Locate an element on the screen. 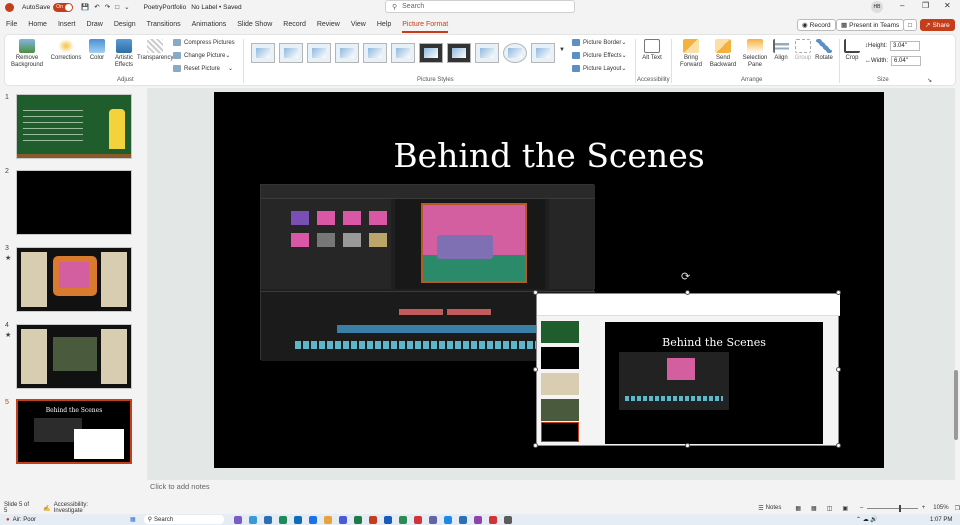 This screenshot has height=525, width=960. picture-layout-button: Picture Layout ⌄ is located at coordinates (599, 68).